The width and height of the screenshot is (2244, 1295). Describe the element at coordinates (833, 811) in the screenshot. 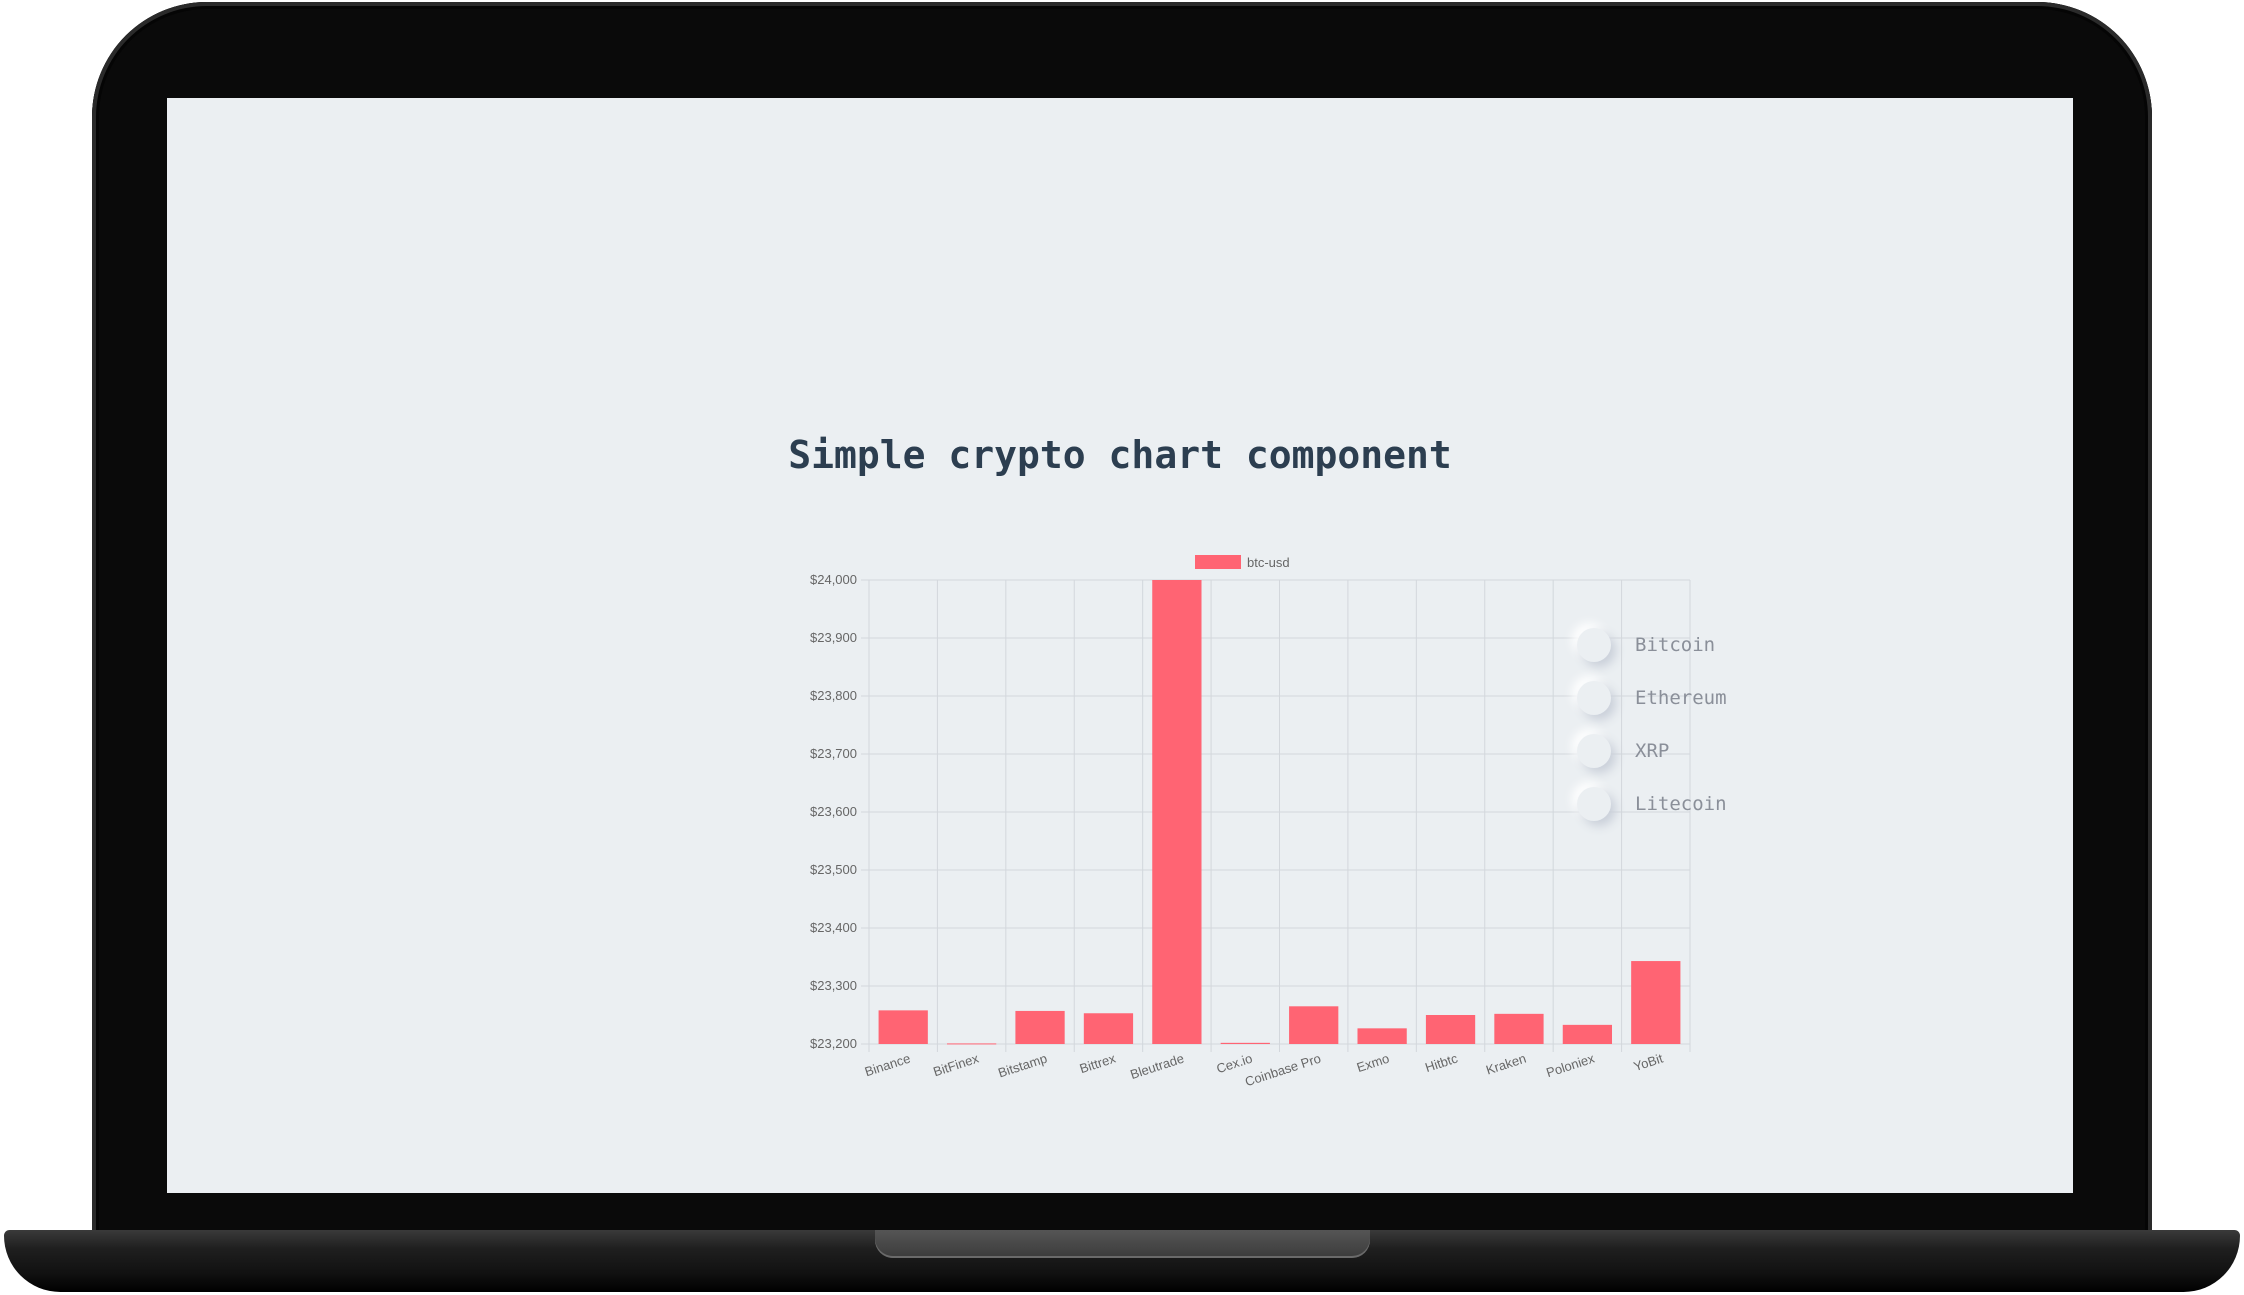

I see `y-tick-label: $23,600` at that location.